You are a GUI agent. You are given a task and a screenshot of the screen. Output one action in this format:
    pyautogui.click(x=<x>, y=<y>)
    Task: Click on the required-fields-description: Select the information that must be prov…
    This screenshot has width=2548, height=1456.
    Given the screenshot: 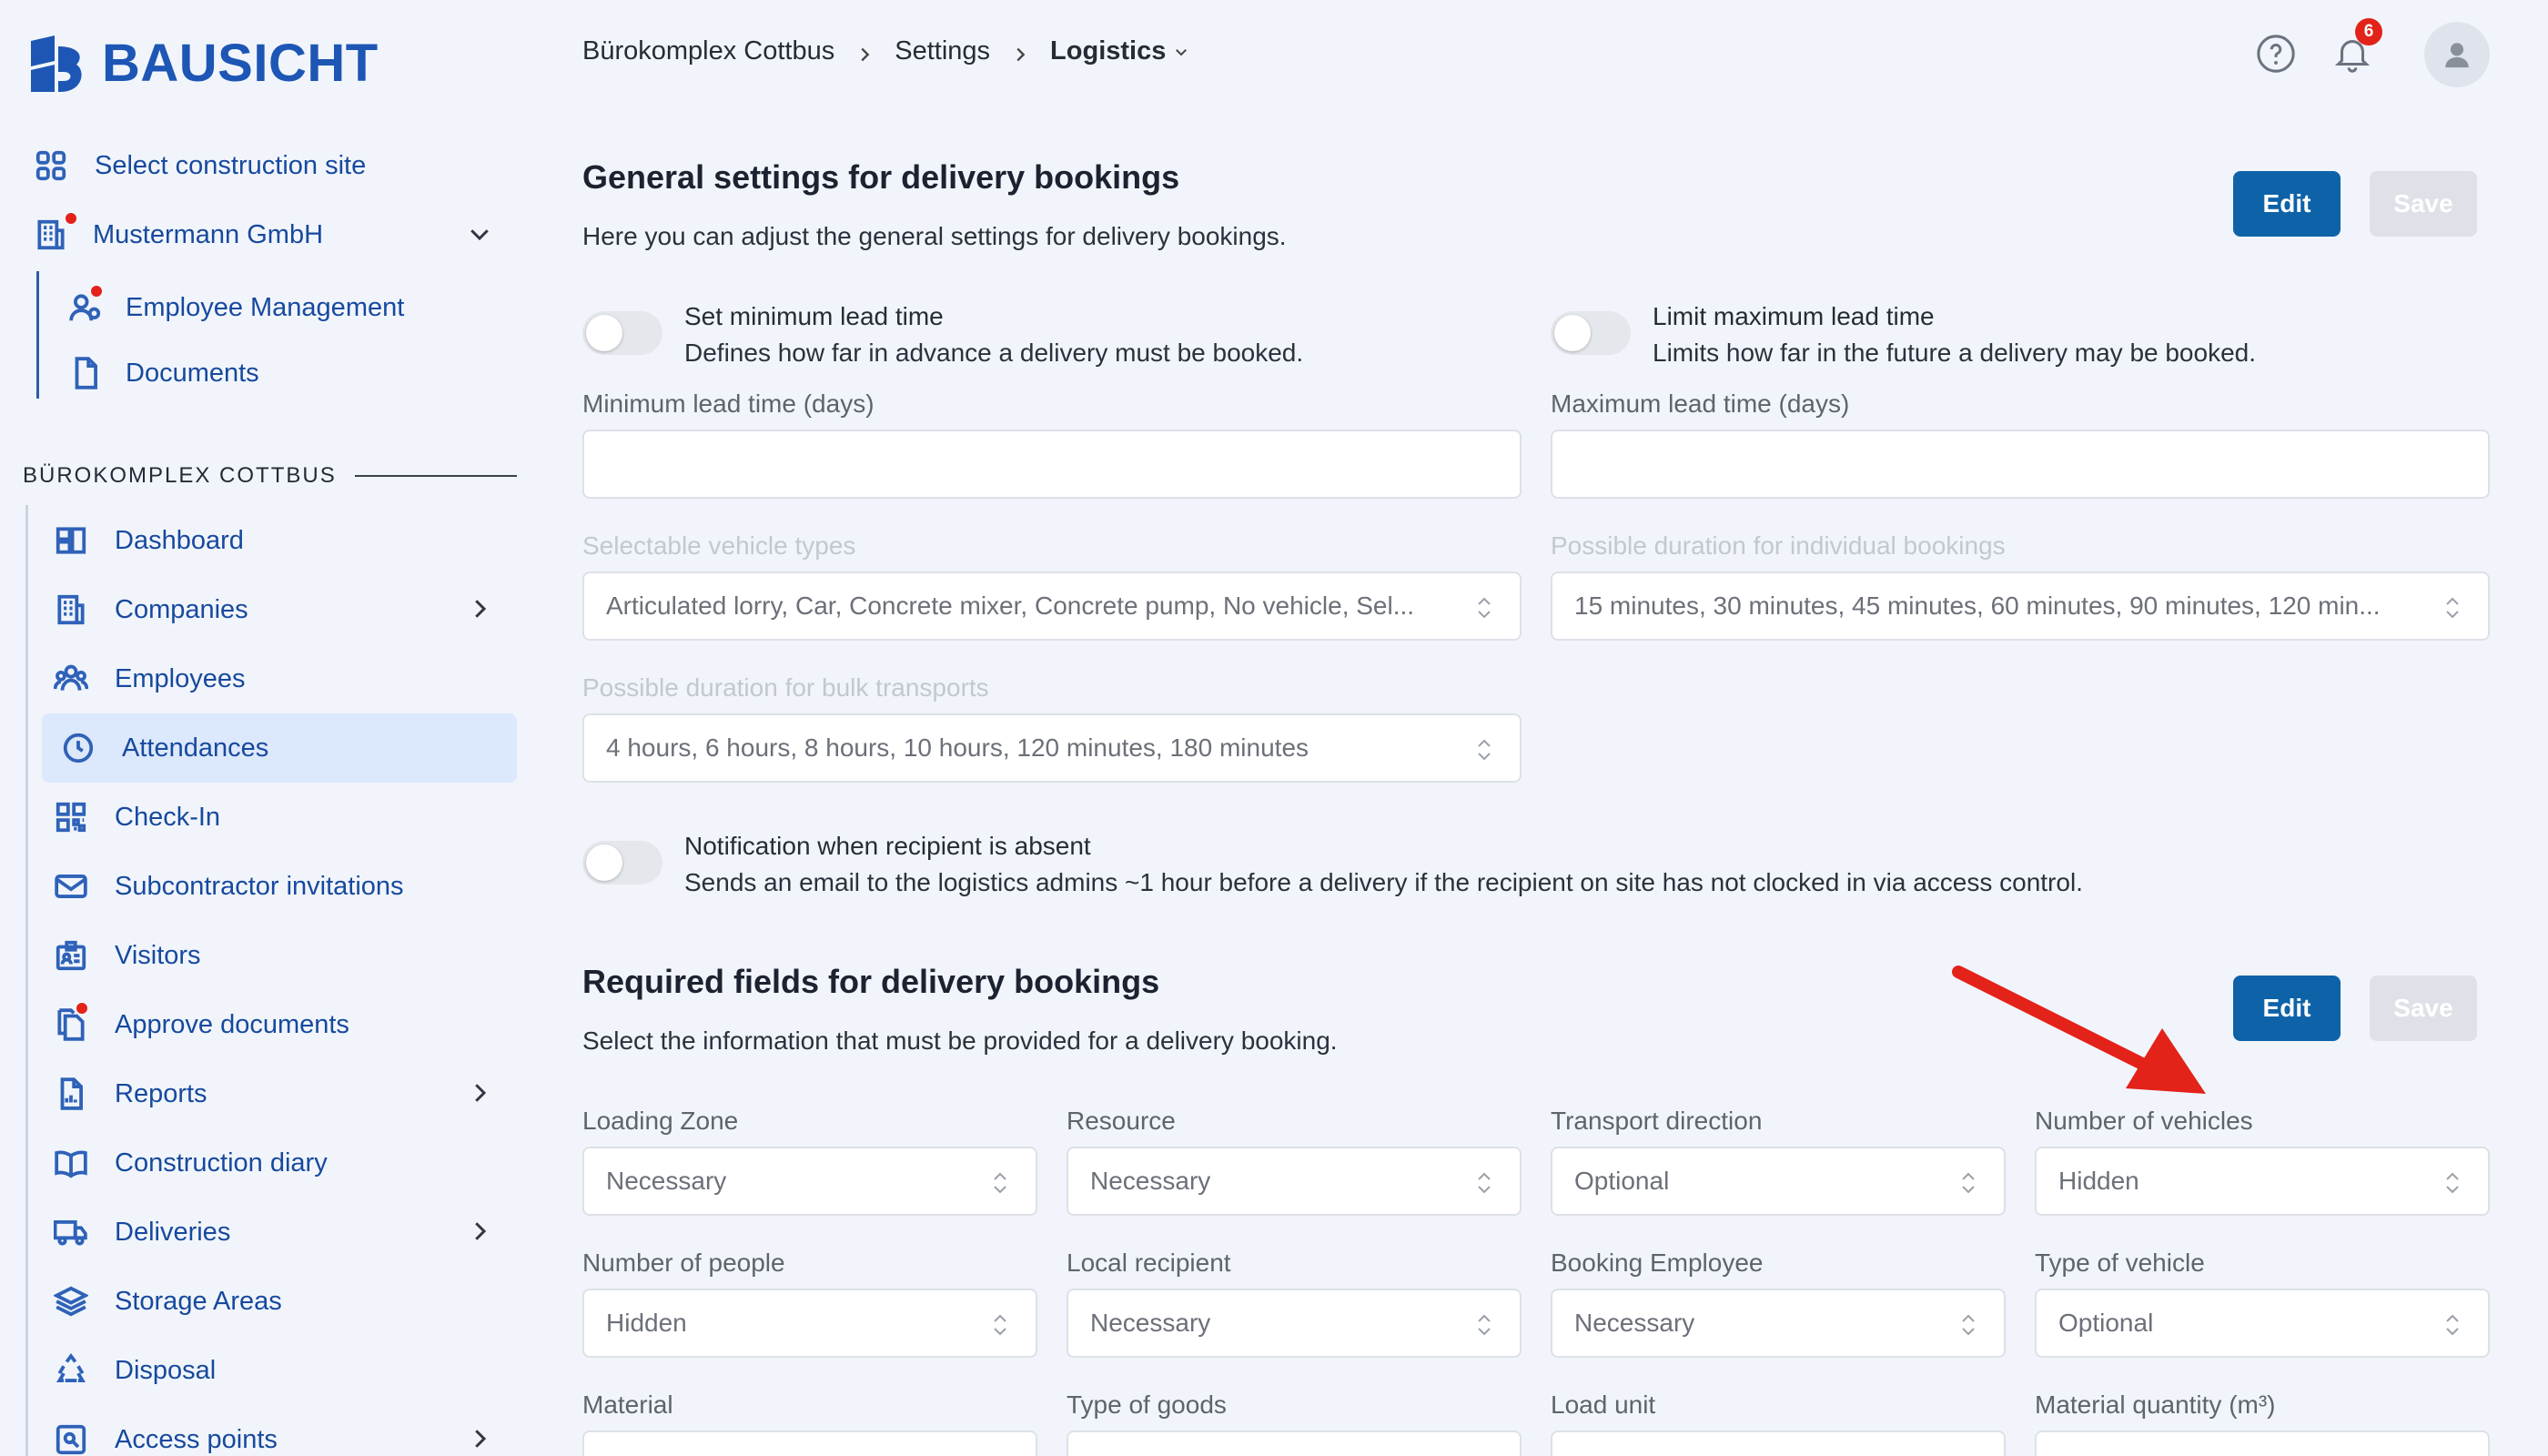 What is the action you would take?
    pyautogui.click(x=960, y=1040)
    